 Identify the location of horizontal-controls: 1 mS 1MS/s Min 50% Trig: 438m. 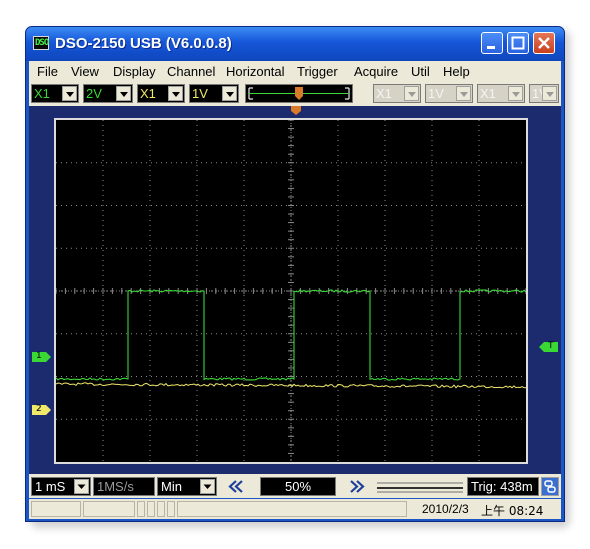
(295, 486).